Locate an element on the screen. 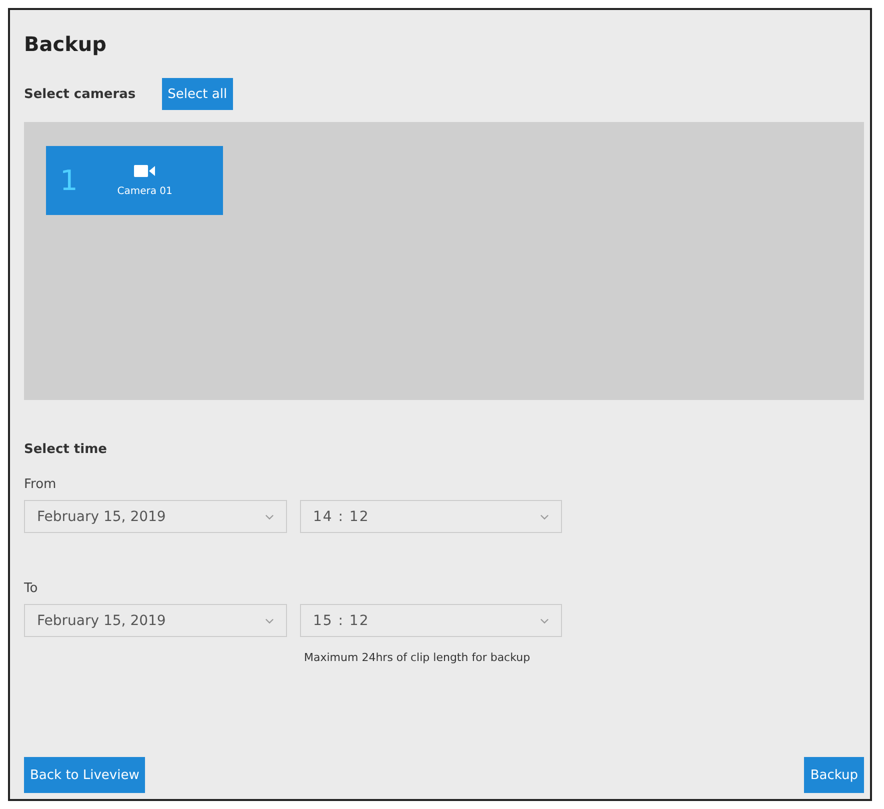 The width and height of the screenshot is (884, 809). section-label: Select cameras is located at coordinates (80, 94).